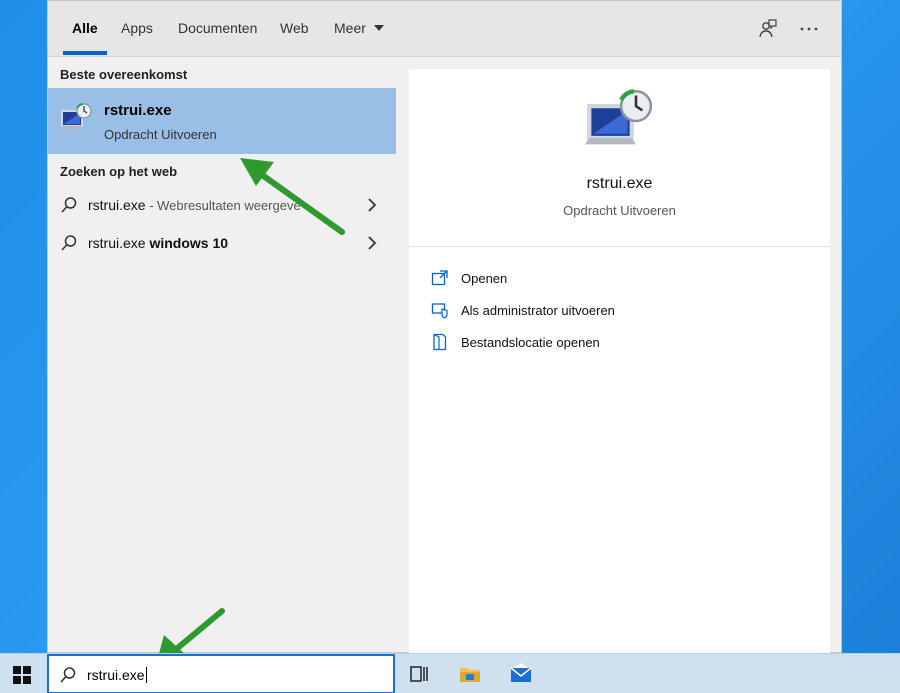 The width and height of the screenshot is (900, 693). Describe the element at coordinates (619, 311) in the screenshot. I see `action-run-as-admin: Als administrator uitvoeren` at that location.